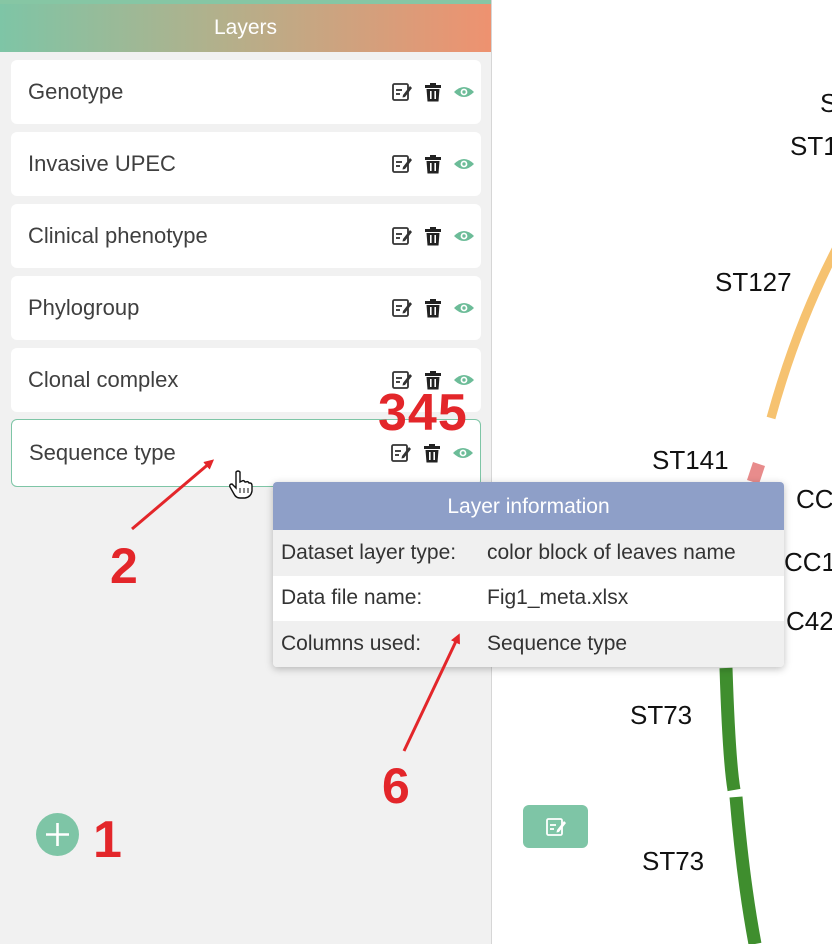 The image size is (832, 944). What do you see at coordinates (826, 103) in the screenshot?
I see `tree-leaf-label: S` at bounding box center [826, 103].